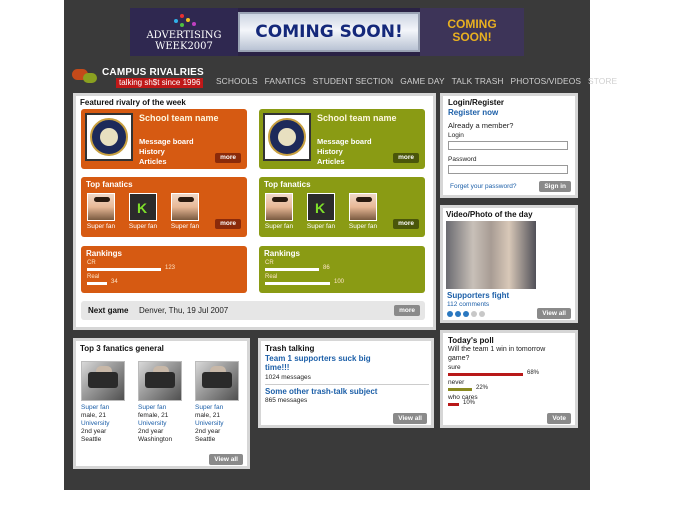 The width and height of the screenshot is (680, 510). What do you see at coordinates (546, 82) in the screenshot?
I see `nav-photos-videos: PHOTOS/VIDEOS` at bounding box center [546, 82].